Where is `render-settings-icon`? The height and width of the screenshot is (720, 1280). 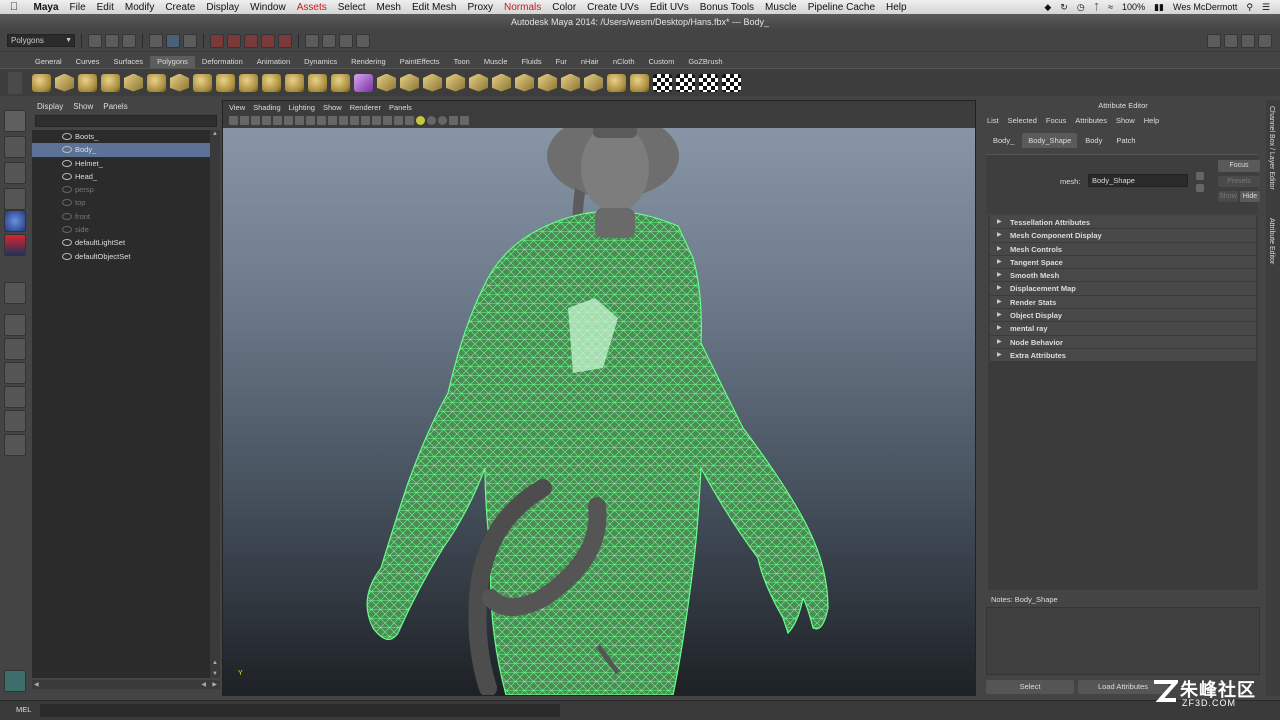 render-settings-icon is located at coordinates (363, 40).